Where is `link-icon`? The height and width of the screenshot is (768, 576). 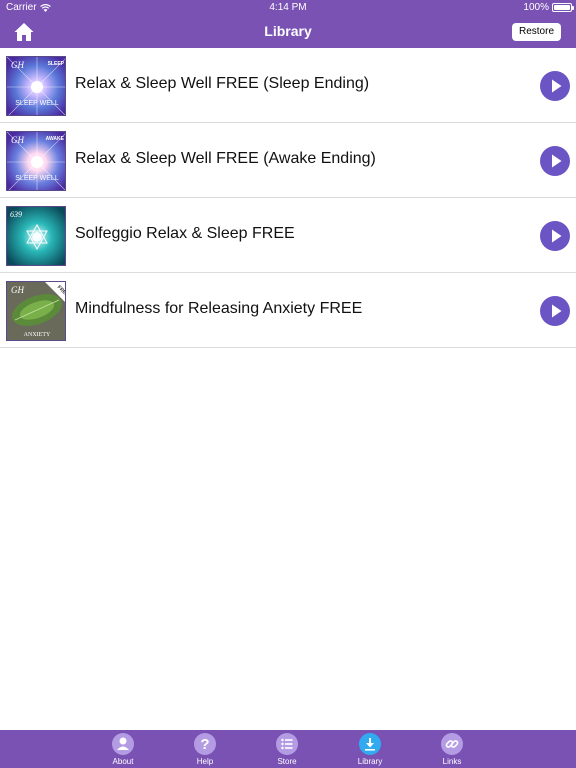
link-icon is located at coordinates (452, 744).